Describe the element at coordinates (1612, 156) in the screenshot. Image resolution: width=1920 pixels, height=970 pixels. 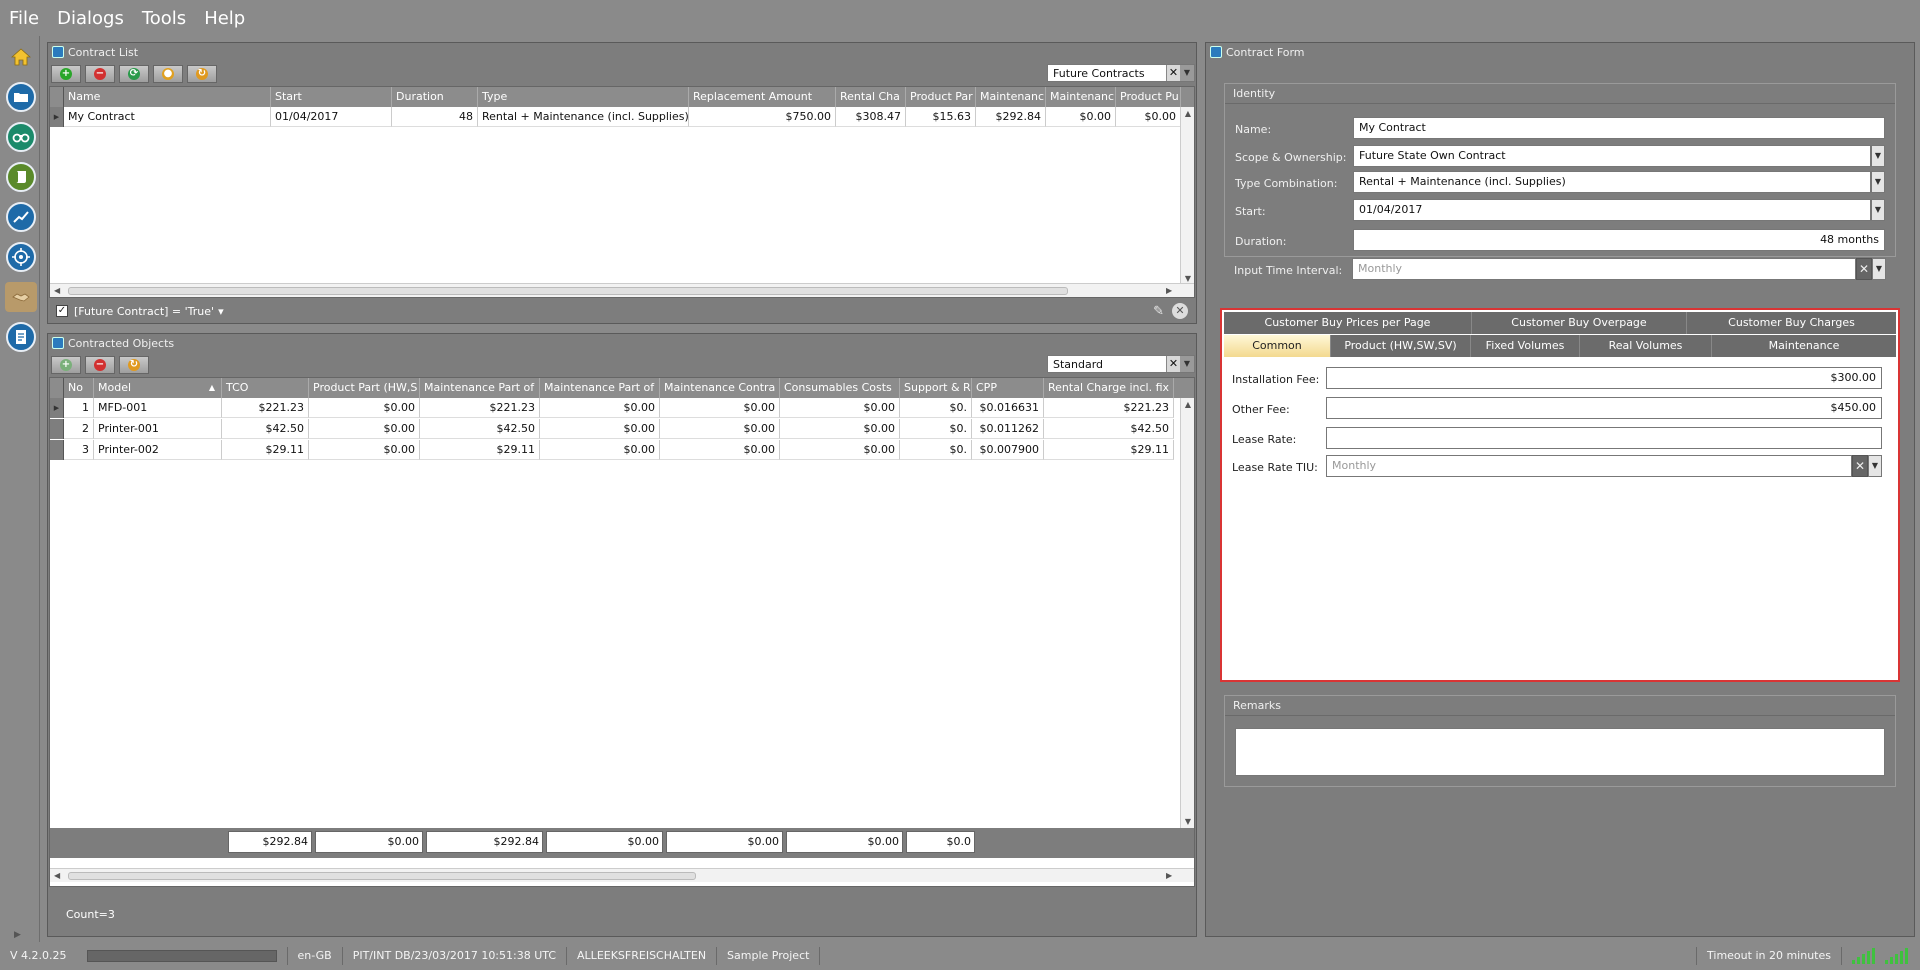
I see `scope-select: Future State Own Contract` at that location.